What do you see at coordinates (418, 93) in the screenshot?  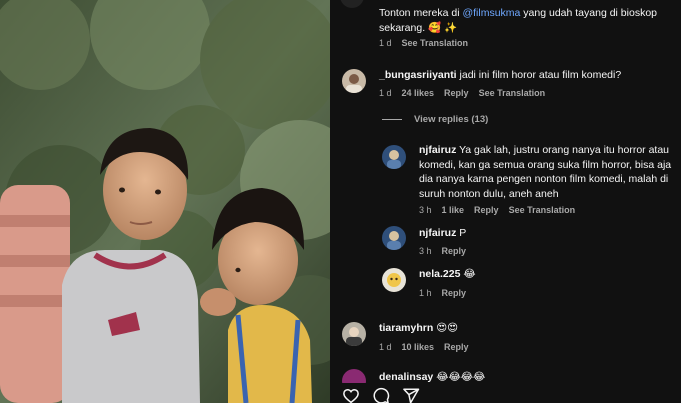 I see `comment-likes-button: 24 likes` at bounding box center [418, 93].